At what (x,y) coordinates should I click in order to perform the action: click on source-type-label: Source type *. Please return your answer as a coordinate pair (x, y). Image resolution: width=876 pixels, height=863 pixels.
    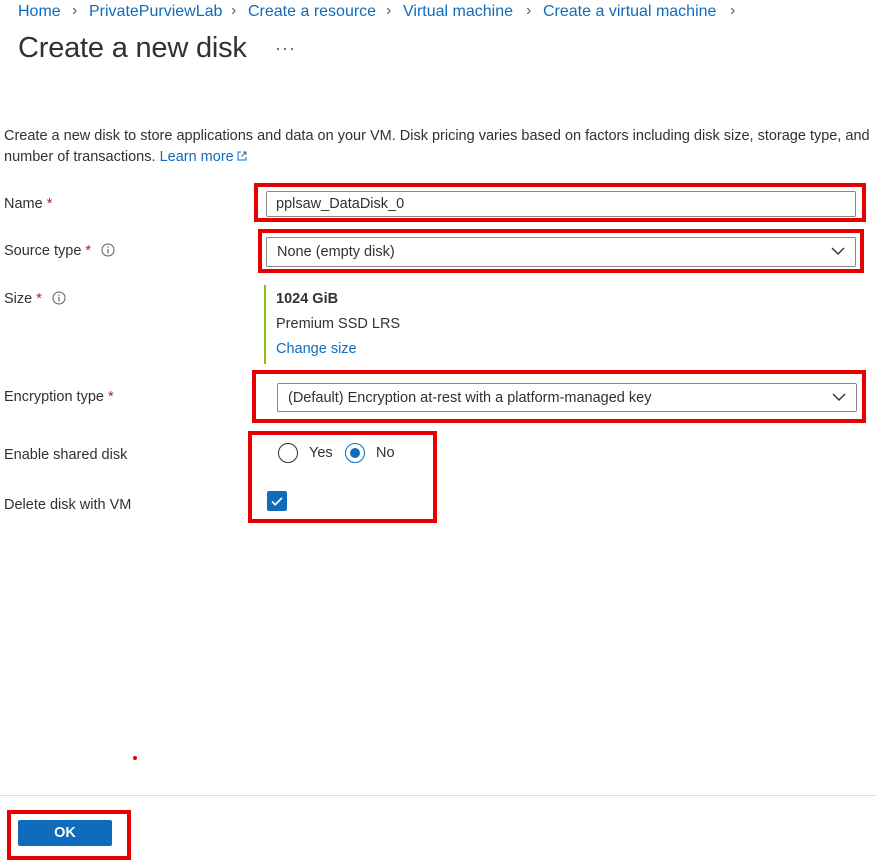
    Looking at the image, I should click on (59, 251).